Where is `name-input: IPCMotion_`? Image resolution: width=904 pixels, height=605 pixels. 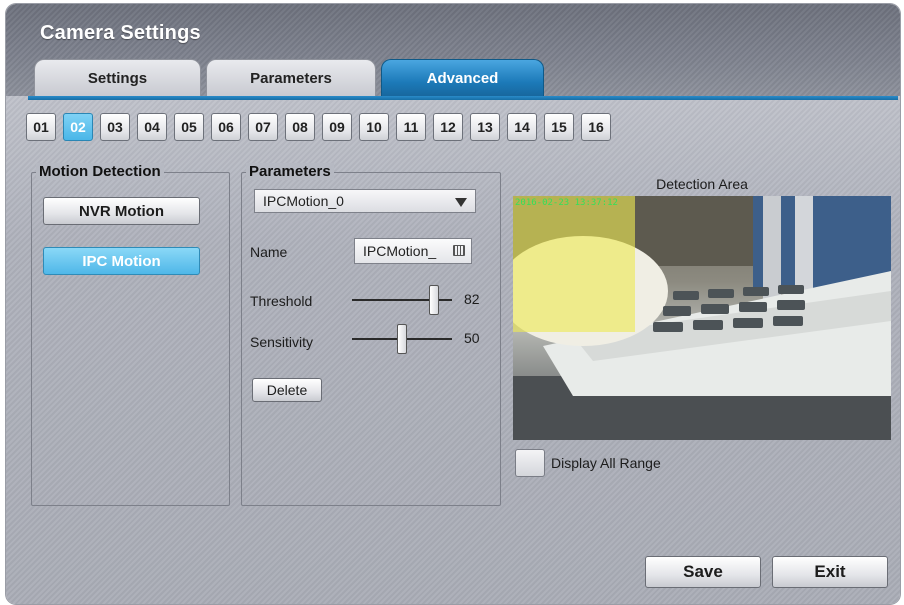
name-input: IPCMotion_ is located at coordinates (413, 251).